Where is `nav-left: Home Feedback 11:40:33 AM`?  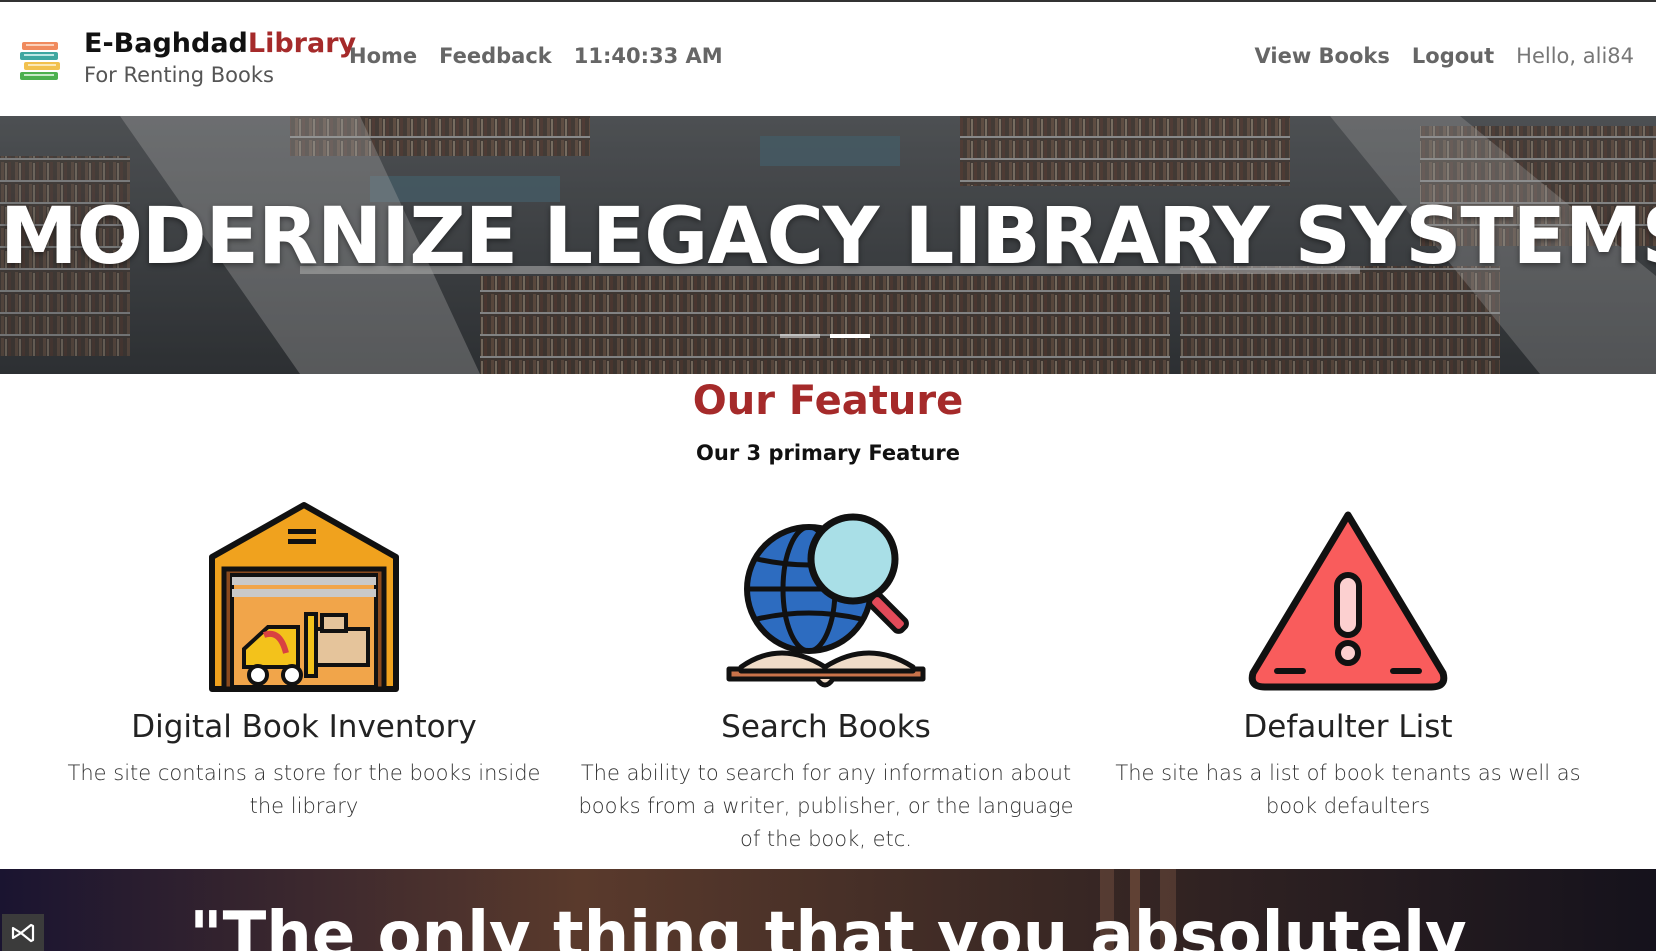 nav-left: Home Feedback 11:40:33 AM is located at coordinates (536, 56).